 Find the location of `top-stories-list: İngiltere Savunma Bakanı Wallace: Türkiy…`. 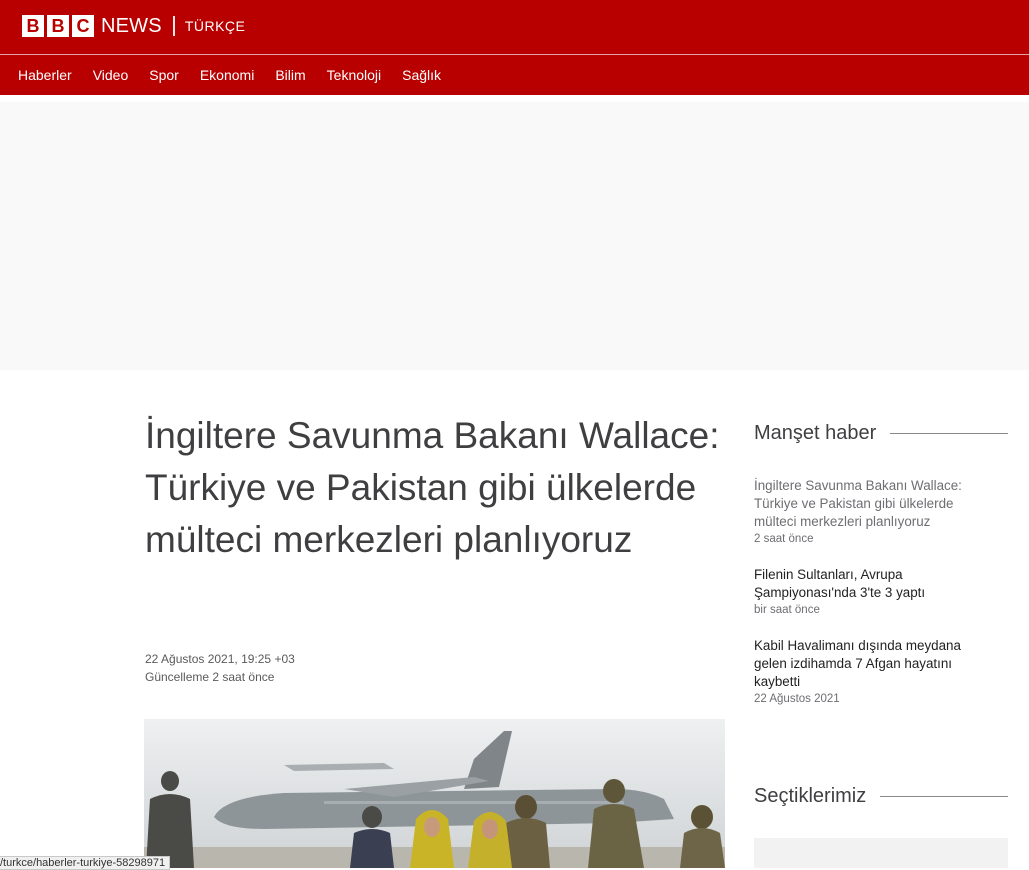

top-stories-list: İngiltere Savunma Bakanı Wallace: Türkiy… is located at coordinates (874, 601).